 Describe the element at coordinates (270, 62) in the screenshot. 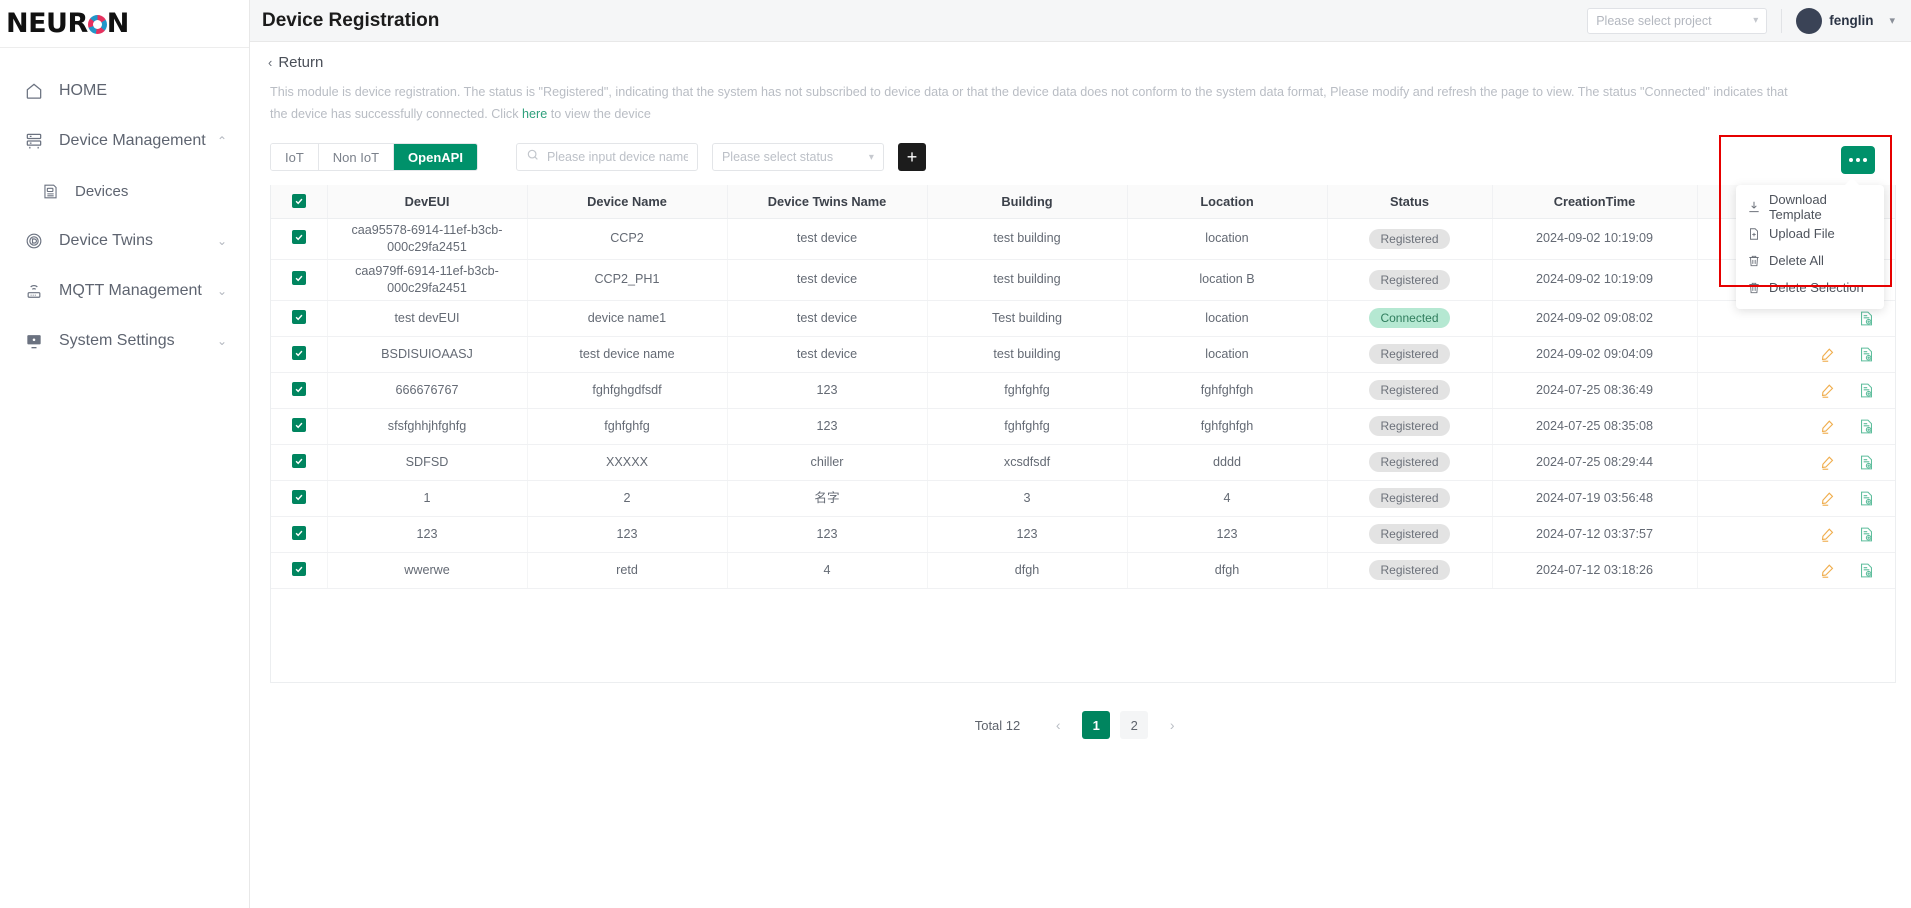

I see `chevron-left-icon: ‹` at that location.